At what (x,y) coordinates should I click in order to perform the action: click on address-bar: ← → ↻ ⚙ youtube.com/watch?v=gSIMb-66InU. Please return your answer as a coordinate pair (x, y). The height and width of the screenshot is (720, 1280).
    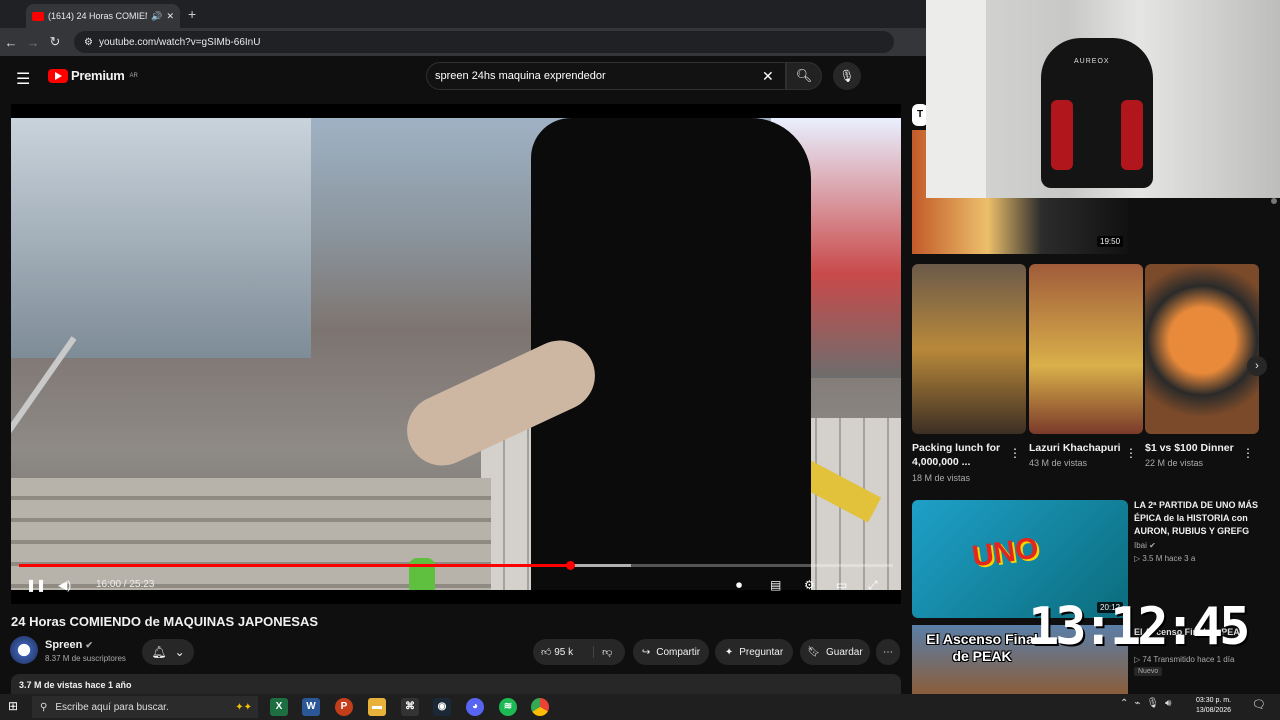
    Looking at the image, I should click on (463, 42).